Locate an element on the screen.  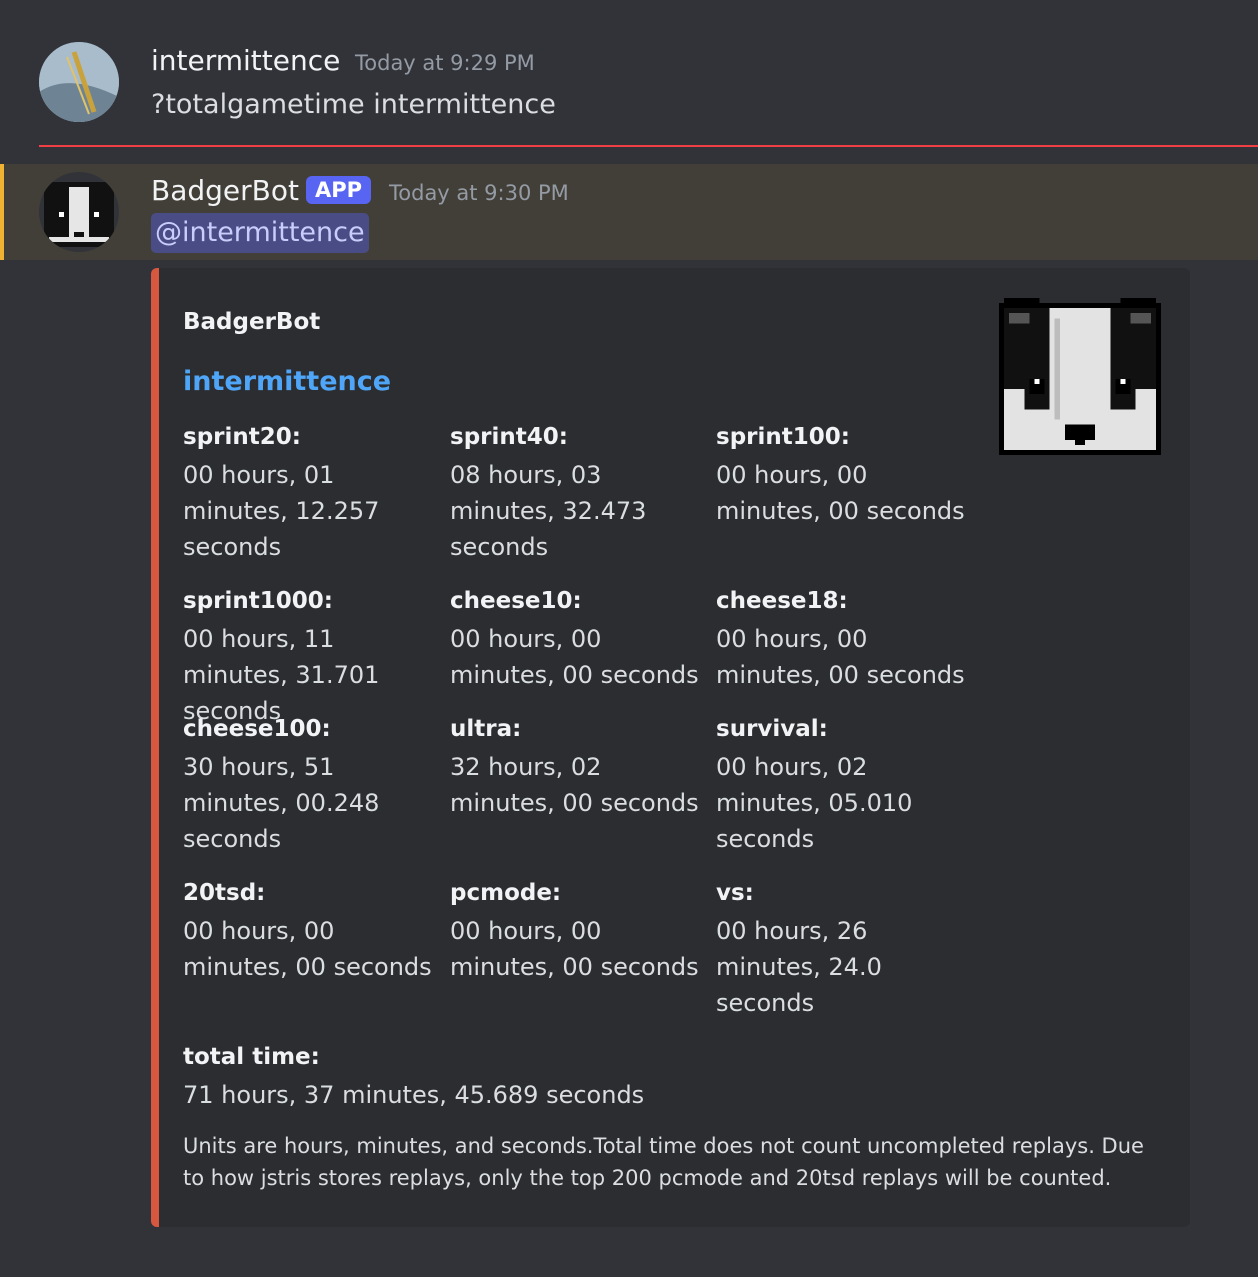
field-value: 32 hours, 02 minutes, 00 seconds is located at coordinates (574, 785).